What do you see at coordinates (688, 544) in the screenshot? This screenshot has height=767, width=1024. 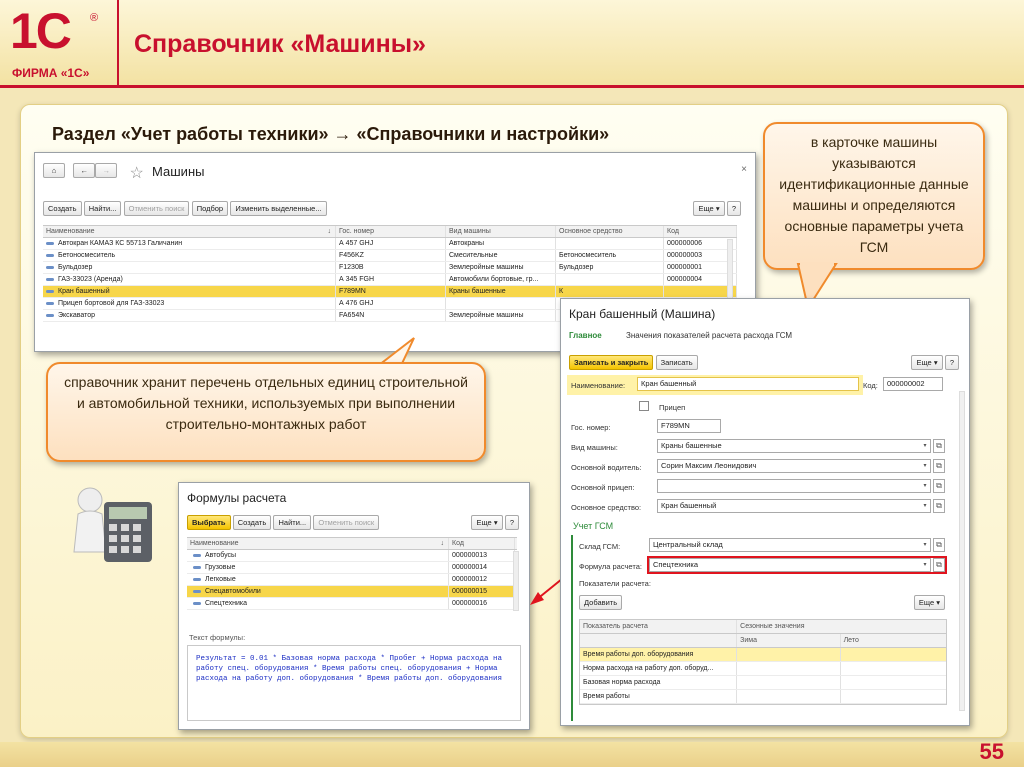 I see `warehouse-value: Центральный склад` at bounding box center [688, 544].